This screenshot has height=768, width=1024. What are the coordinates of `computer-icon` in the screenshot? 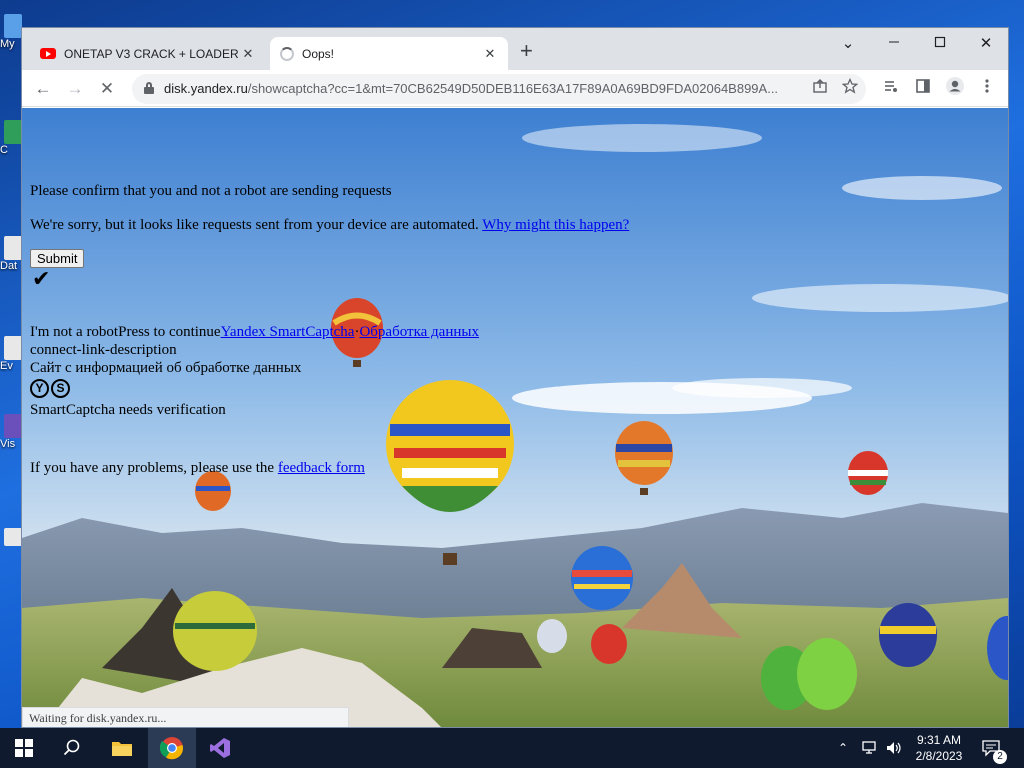 It's located at (13, 26).